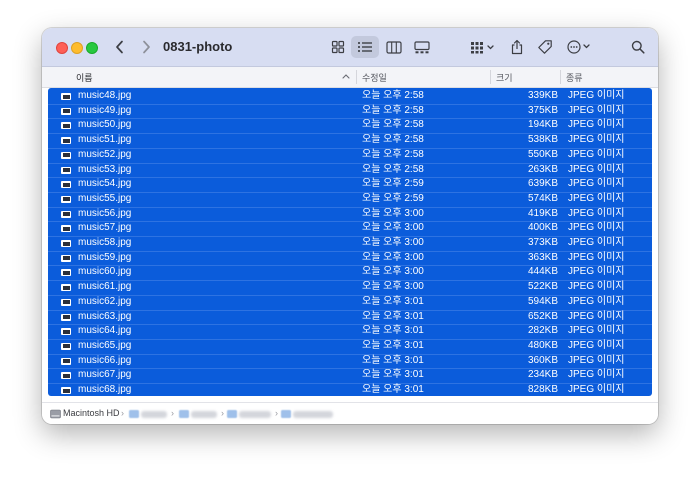  Describe the element at coordinates (350, 390) in the screenshot. I see `file-row: music68.jpg 오늘 오후 3:01 828KB JPEG 이미지` at that location.